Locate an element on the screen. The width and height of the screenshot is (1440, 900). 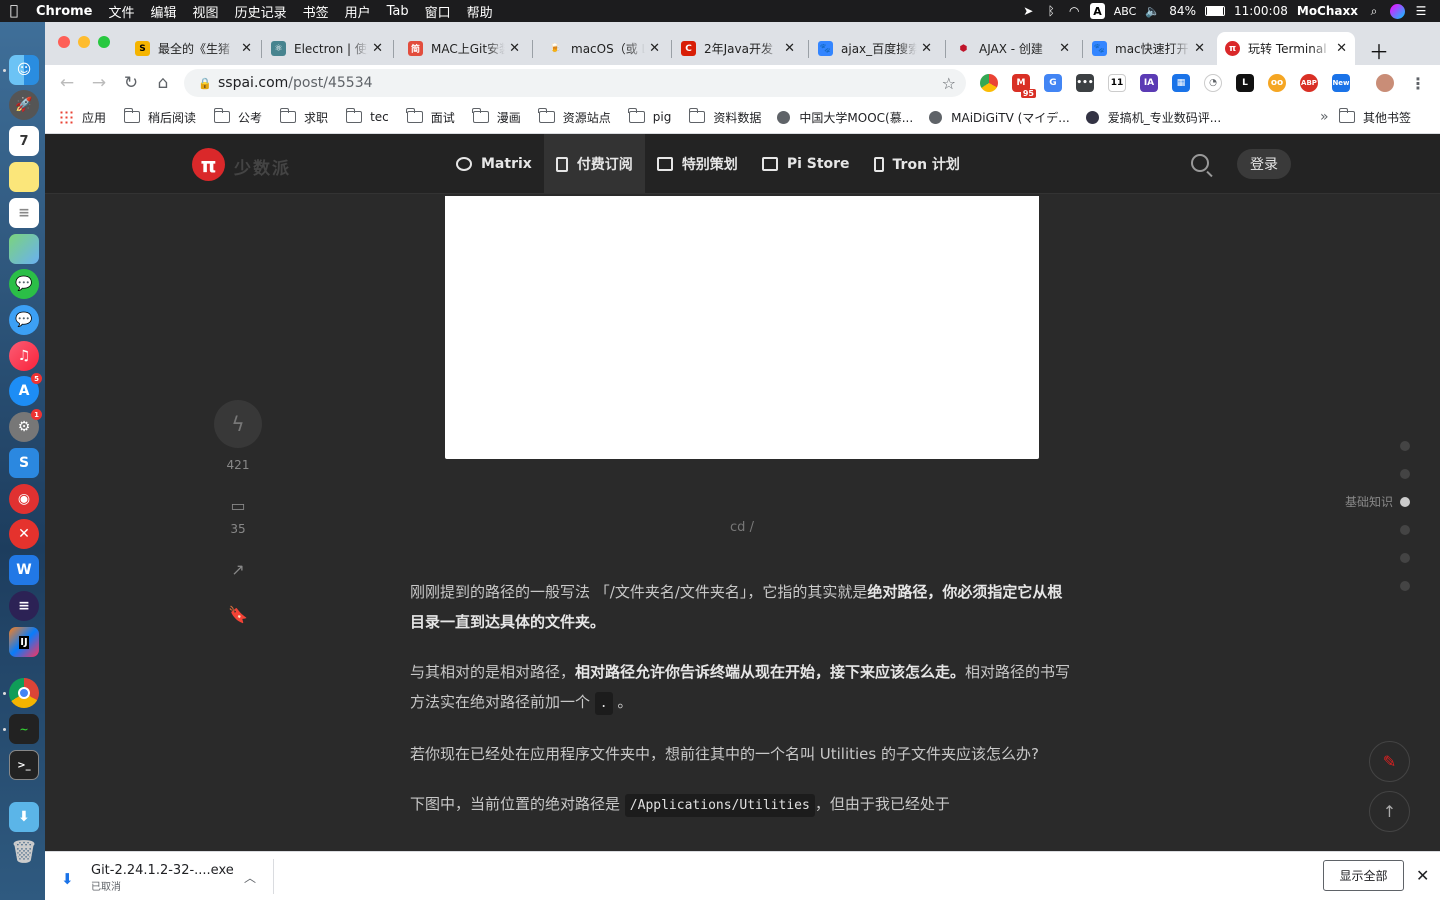
clock: 11:00:08 is located at coordinates (1261, 11).